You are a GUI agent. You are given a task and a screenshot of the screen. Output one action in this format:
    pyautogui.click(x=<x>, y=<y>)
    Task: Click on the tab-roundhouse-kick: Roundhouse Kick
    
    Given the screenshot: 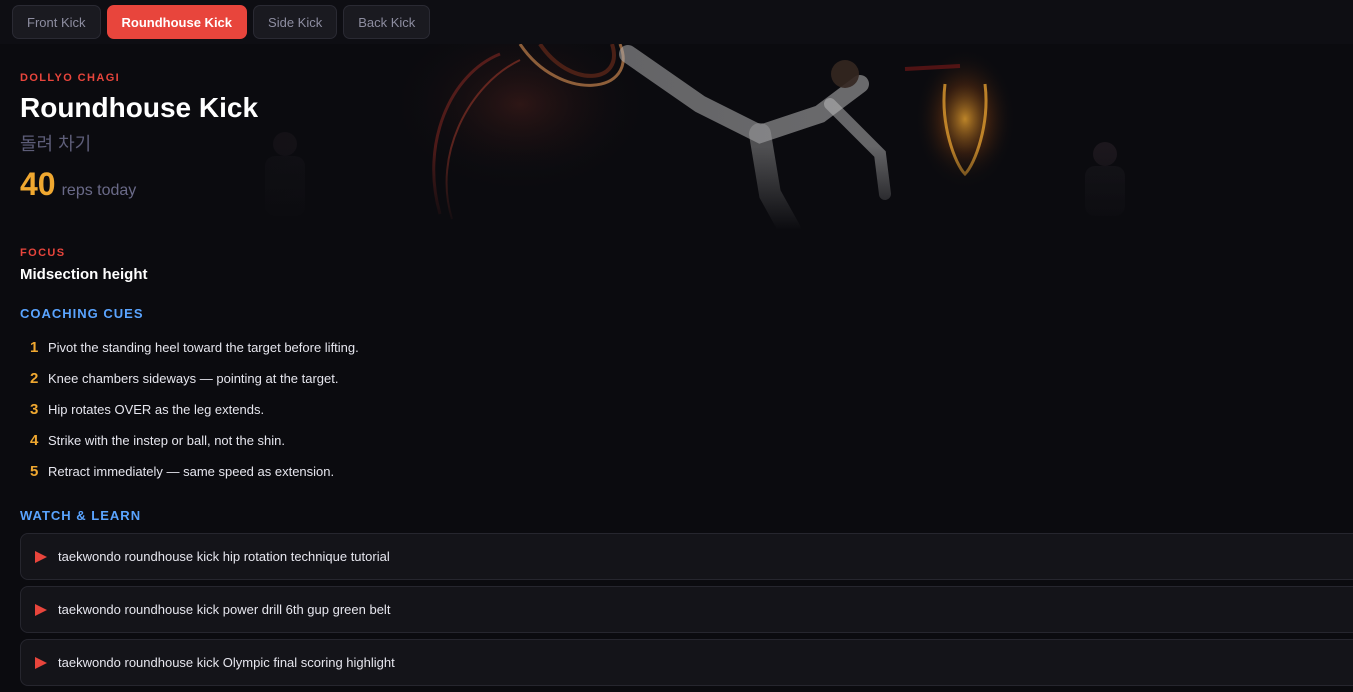 What is the action you would take?
    pyautogui.click(x=177, y=22)
    